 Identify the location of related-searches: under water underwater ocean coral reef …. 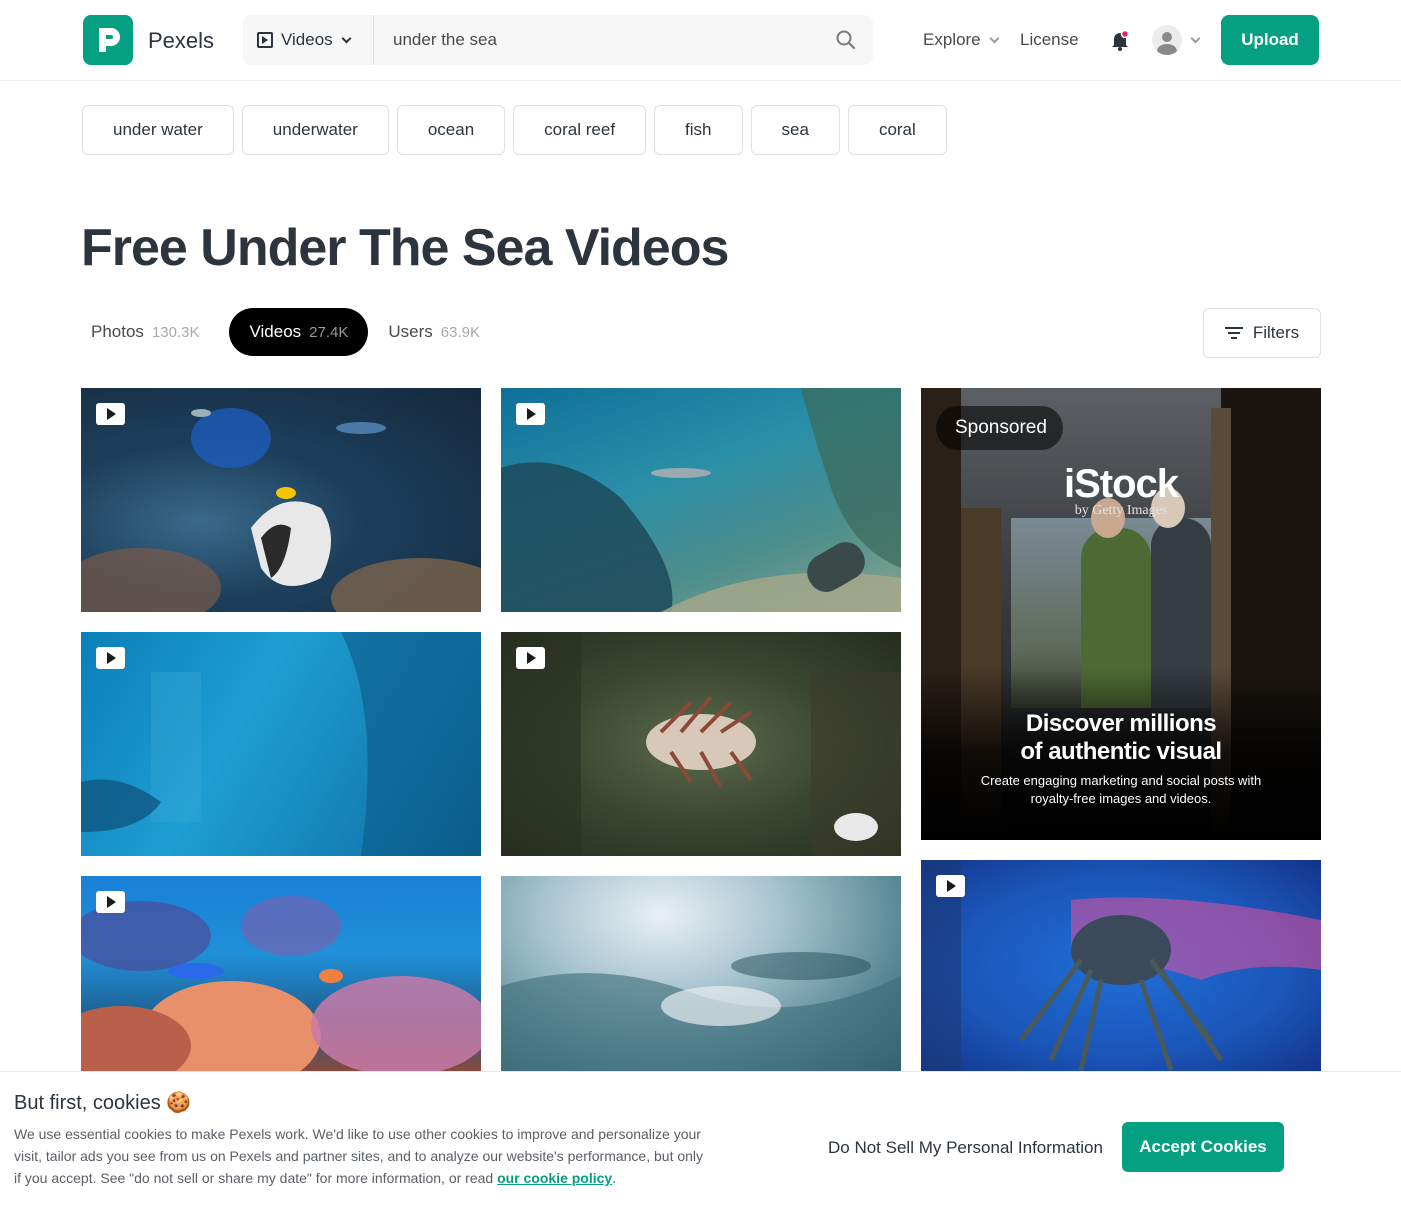
(514, 130).